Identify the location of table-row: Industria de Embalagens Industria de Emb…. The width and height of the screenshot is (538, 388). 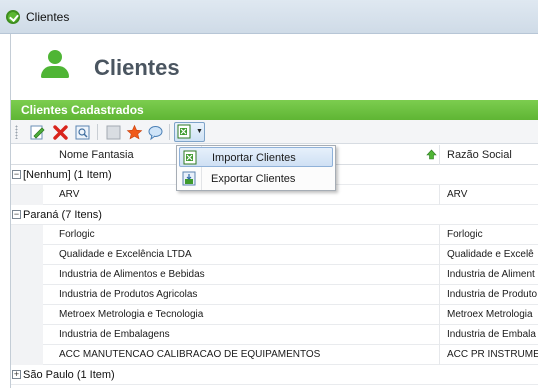
(274, 335).